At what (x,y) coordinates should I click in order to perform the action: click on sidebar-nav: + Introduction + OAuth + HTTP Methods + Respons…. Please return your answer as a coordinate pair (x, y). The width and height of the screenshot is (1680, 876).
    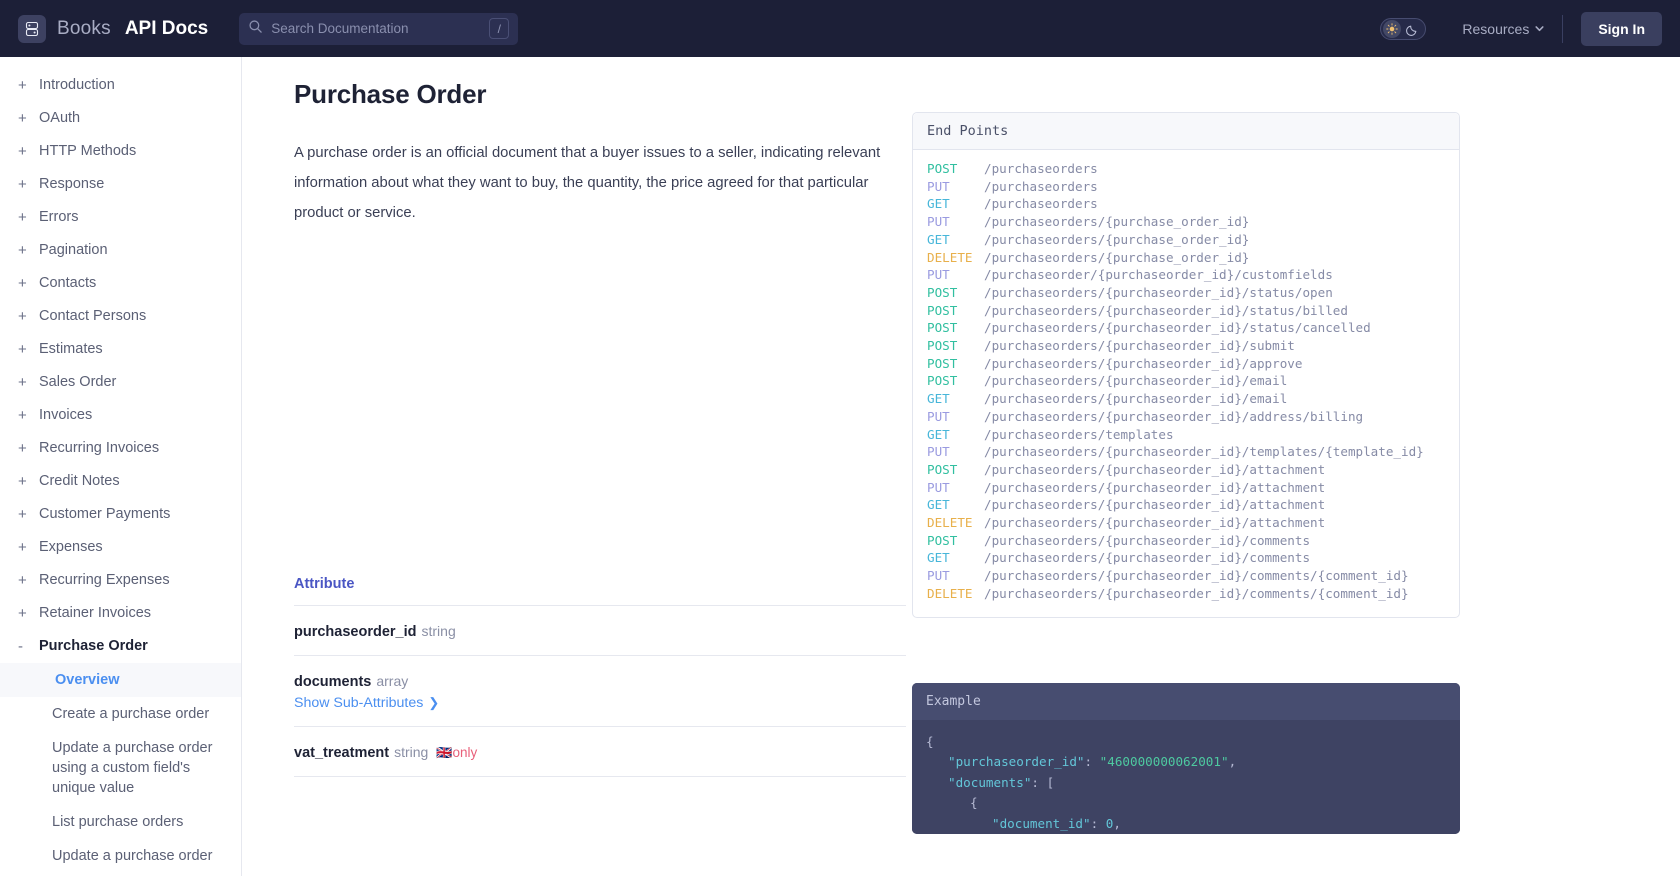
    Looking at the image, I should click on (121, 466).